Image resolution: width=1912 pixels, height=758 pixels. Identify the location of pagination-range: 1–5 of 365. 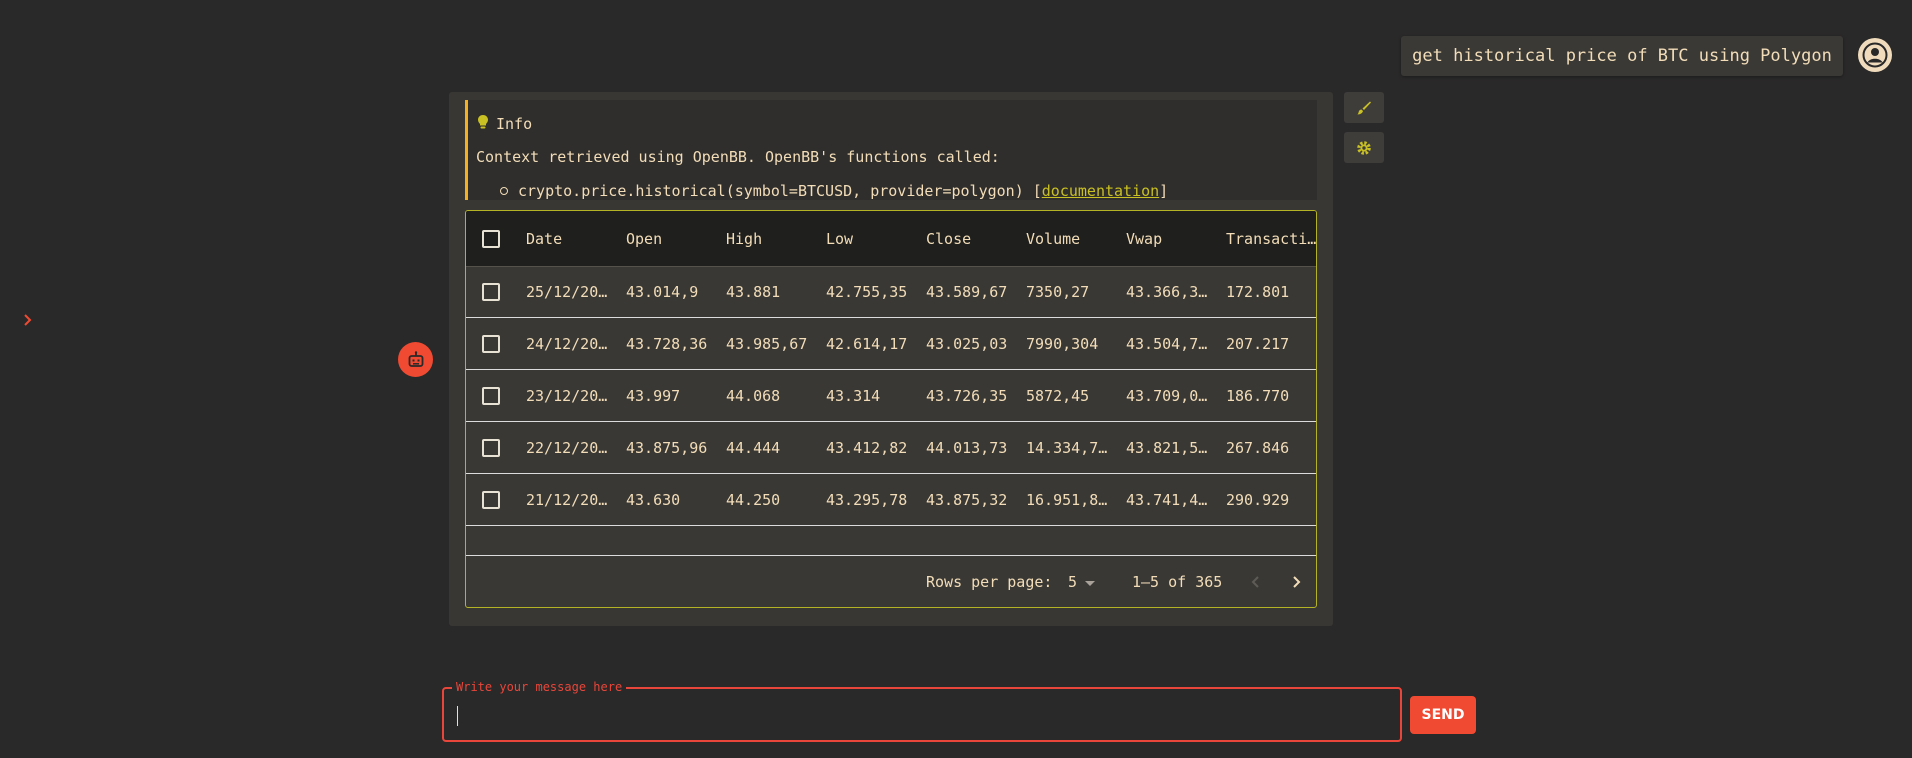
(1177, 582).